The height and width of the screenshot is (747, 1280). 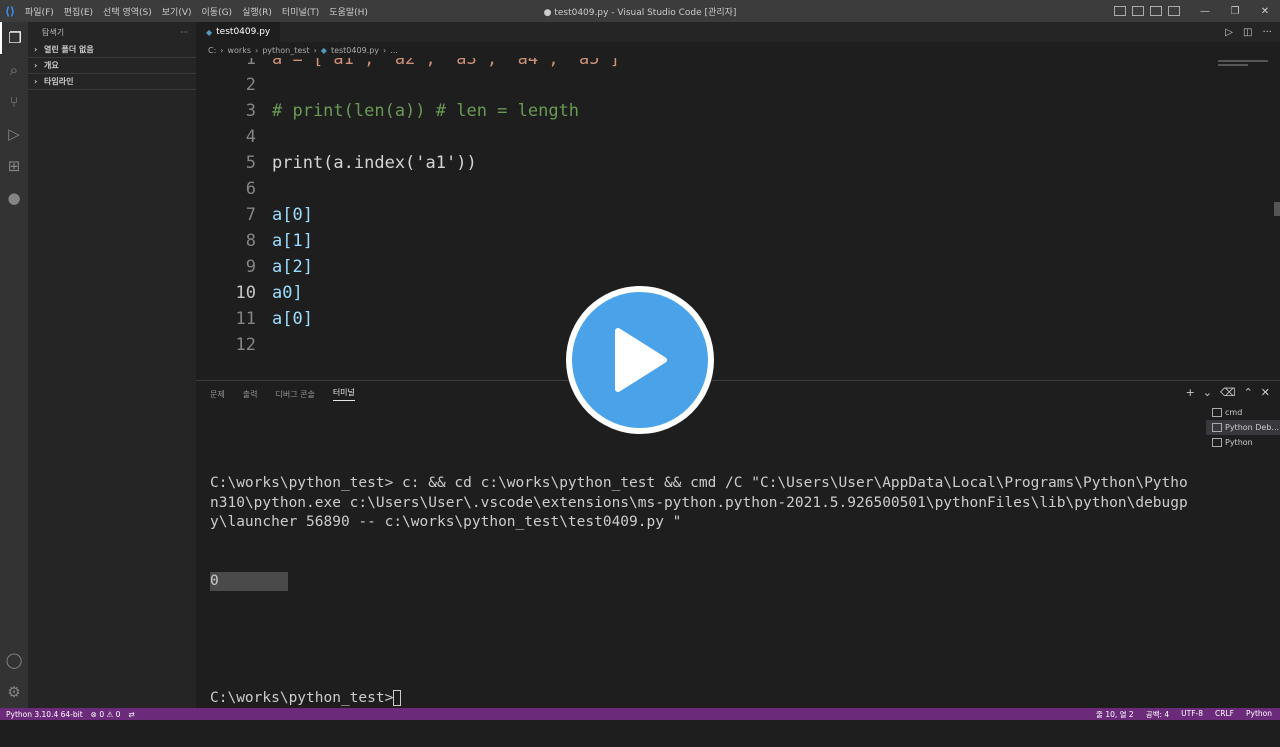 I want to click on code-line: 8 a[1], so click(x=254, y=241).